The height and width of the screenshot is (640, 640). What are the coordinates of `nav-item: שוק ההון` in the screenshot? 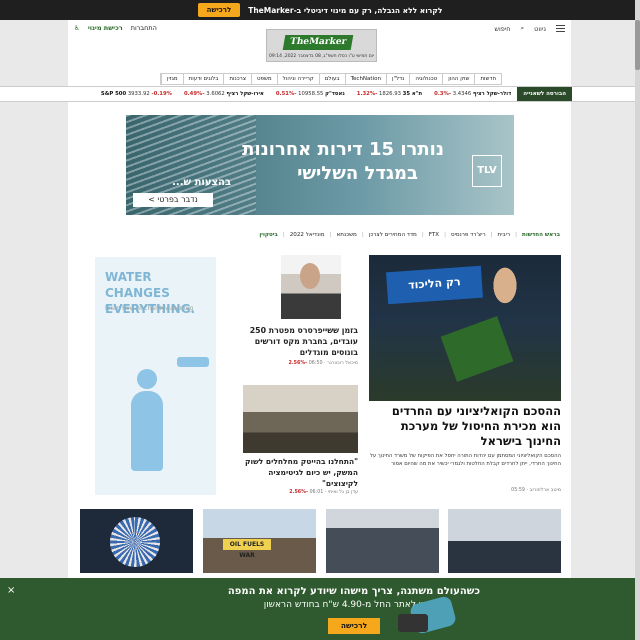 It's located at (458, 79).